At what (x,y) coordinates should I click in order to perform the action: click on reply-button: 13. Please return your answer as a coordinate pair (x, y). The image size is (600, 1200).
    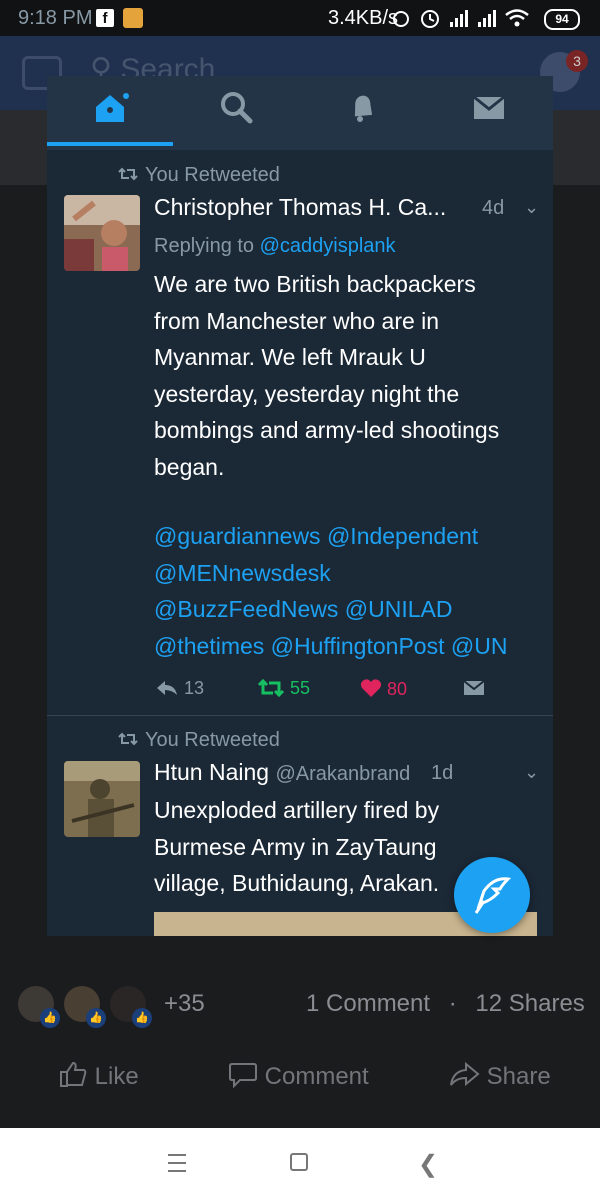
    Looking at the image, I should click on (179, 688).